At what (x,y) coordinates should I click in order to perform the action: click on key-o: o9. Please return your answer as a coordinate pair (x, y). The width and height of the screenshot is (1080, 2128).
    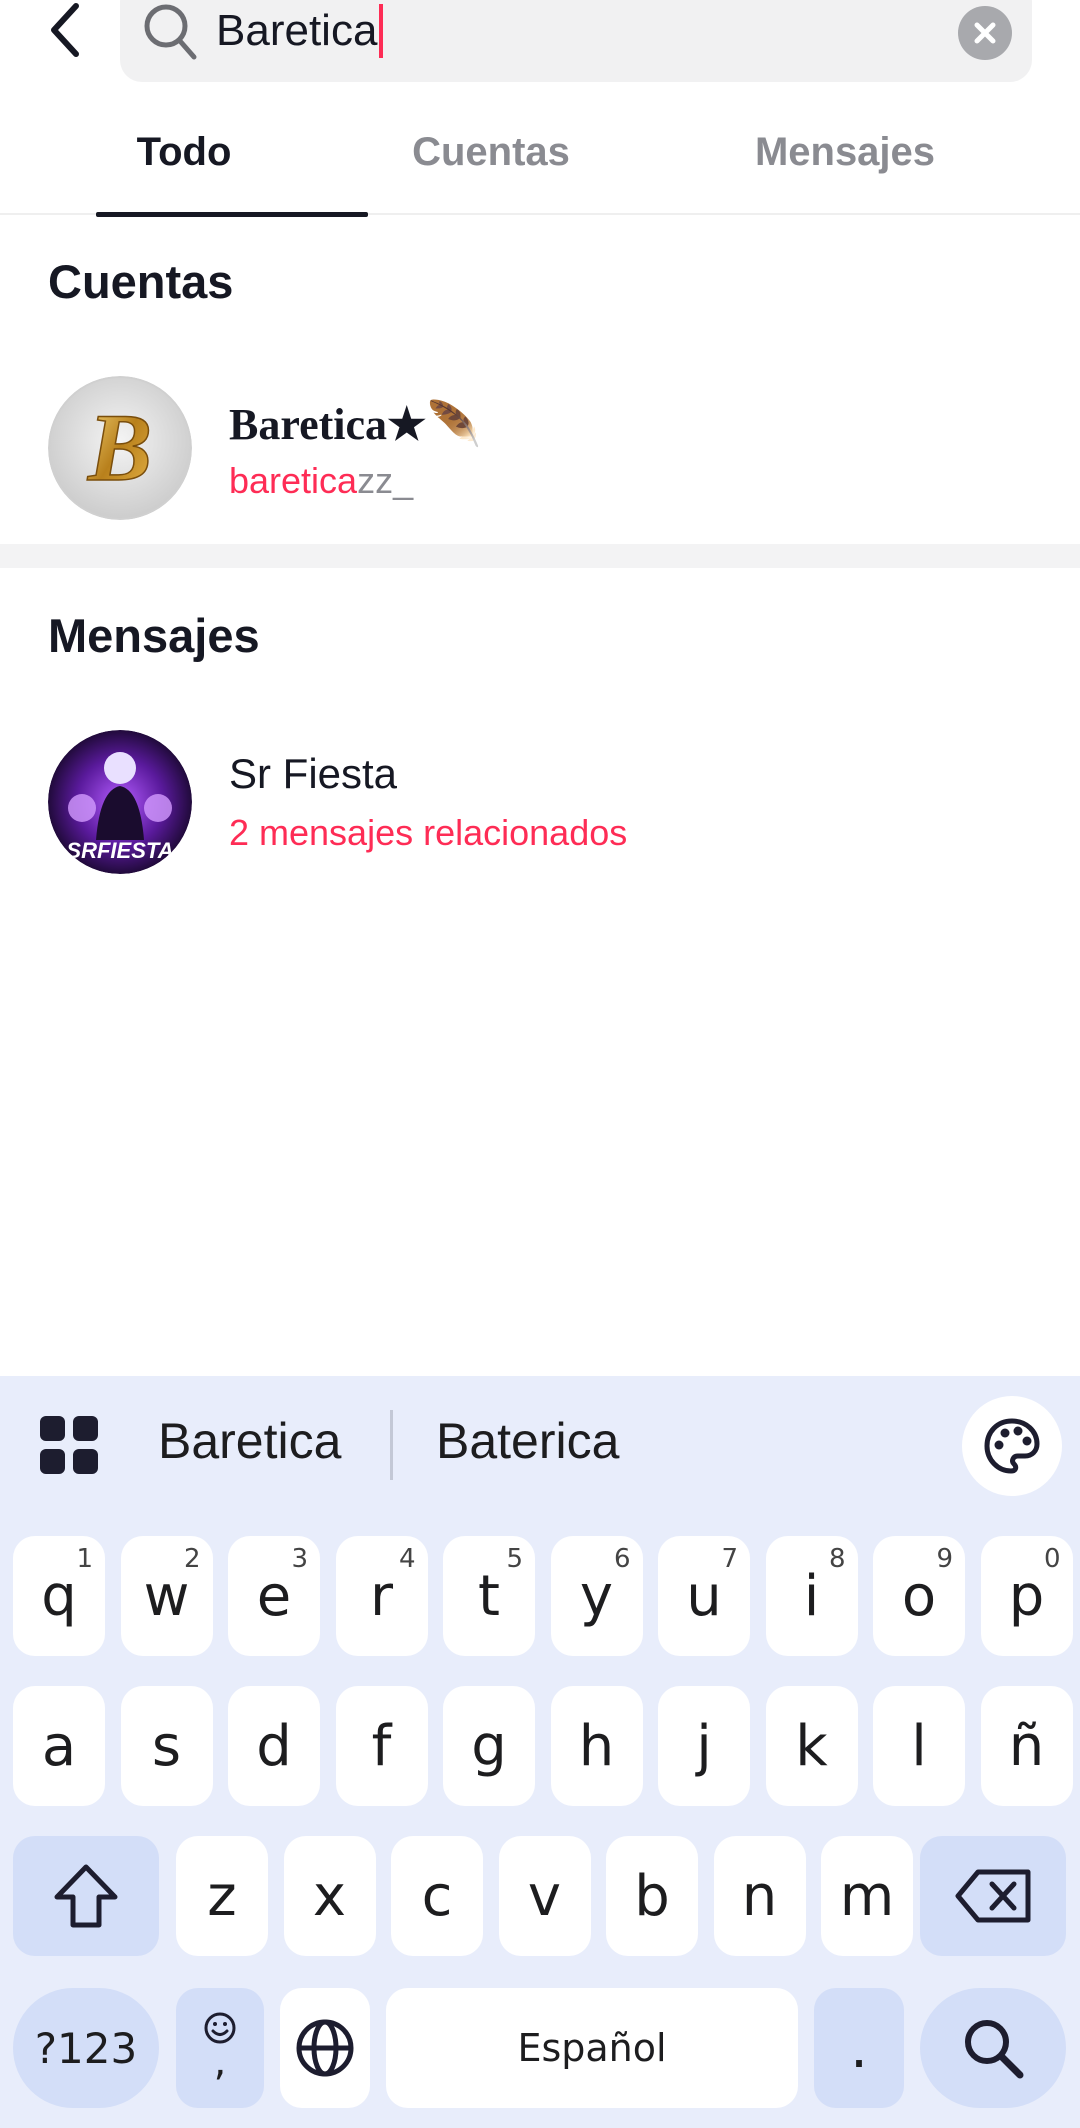
    Looking at the image, I should click on (919, 1596).